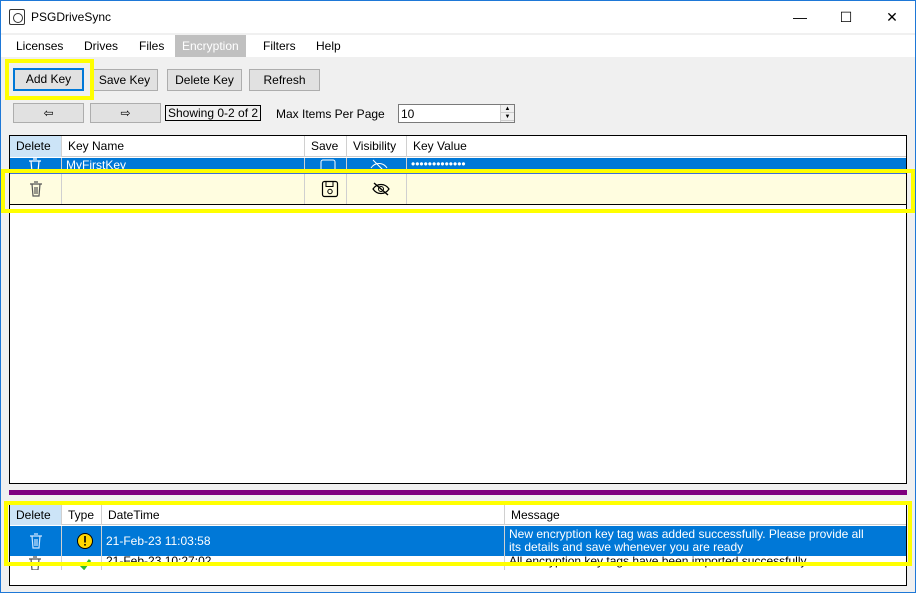 The width and height of the screenshot is (916, 593). I want to click on prev-page-button: ⇦, so click(48, 113).